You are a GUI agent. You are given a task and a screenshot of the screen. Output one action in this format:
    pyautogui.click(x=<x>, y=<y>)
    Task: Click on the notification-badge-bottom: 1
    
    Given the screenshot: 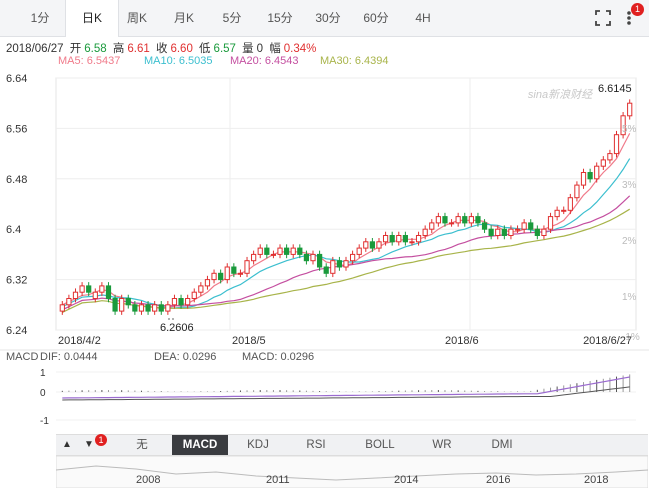 What is the action you would take?
    pyautogui.click(x=101, y=440)
    